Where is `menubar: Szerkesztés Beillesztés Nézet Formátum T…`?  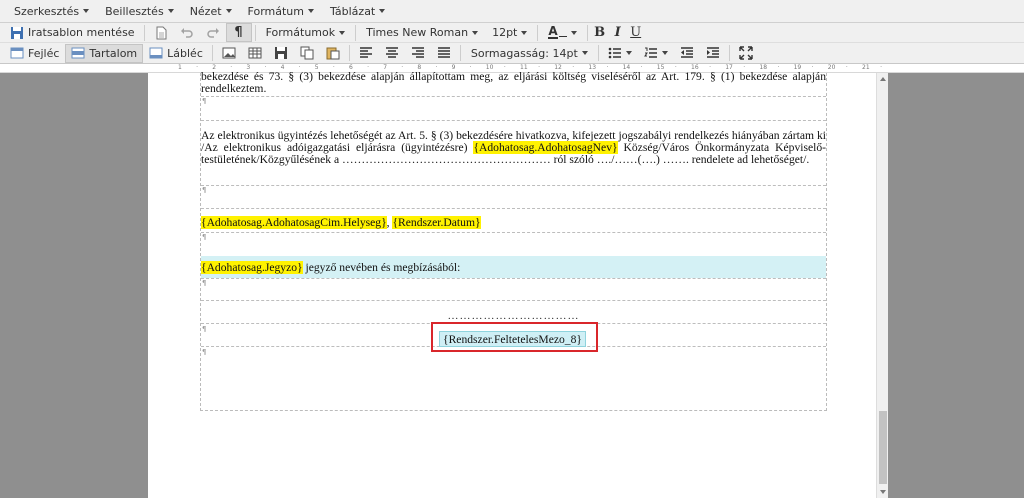 menubar: Szerkesztés Beillesztés Nézet Formátum T… is located at coordinates (512, 11).